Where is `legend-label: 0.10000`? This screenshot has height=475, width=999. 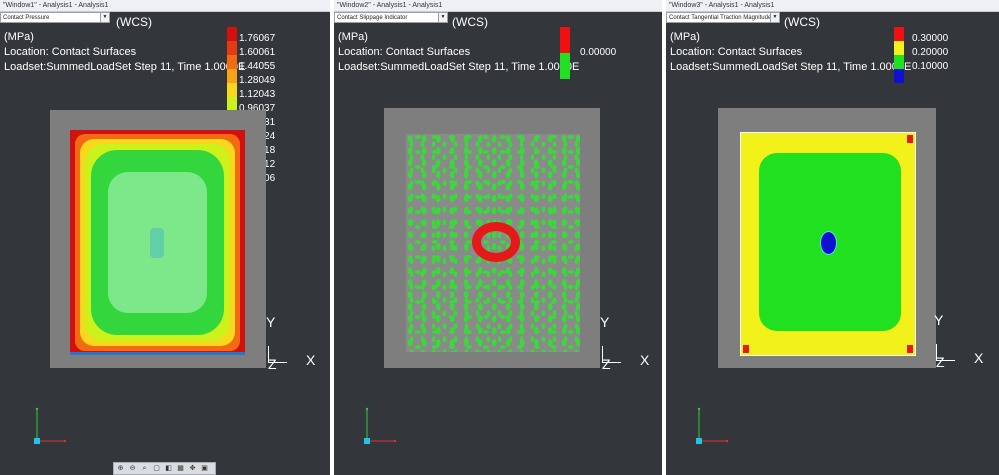 legend-label: 0.10000 is located at coordinates (930, 66).